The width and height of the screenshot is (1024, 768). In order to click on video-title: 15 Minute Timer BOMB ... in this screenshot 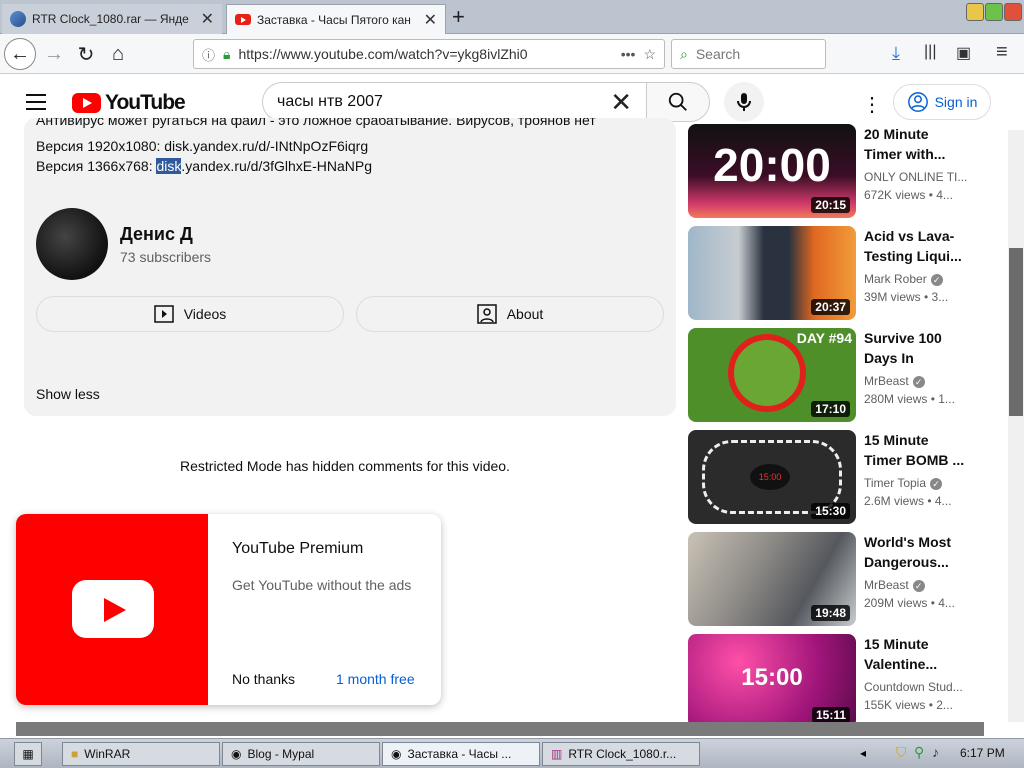, I will do `click(916, 450)`.